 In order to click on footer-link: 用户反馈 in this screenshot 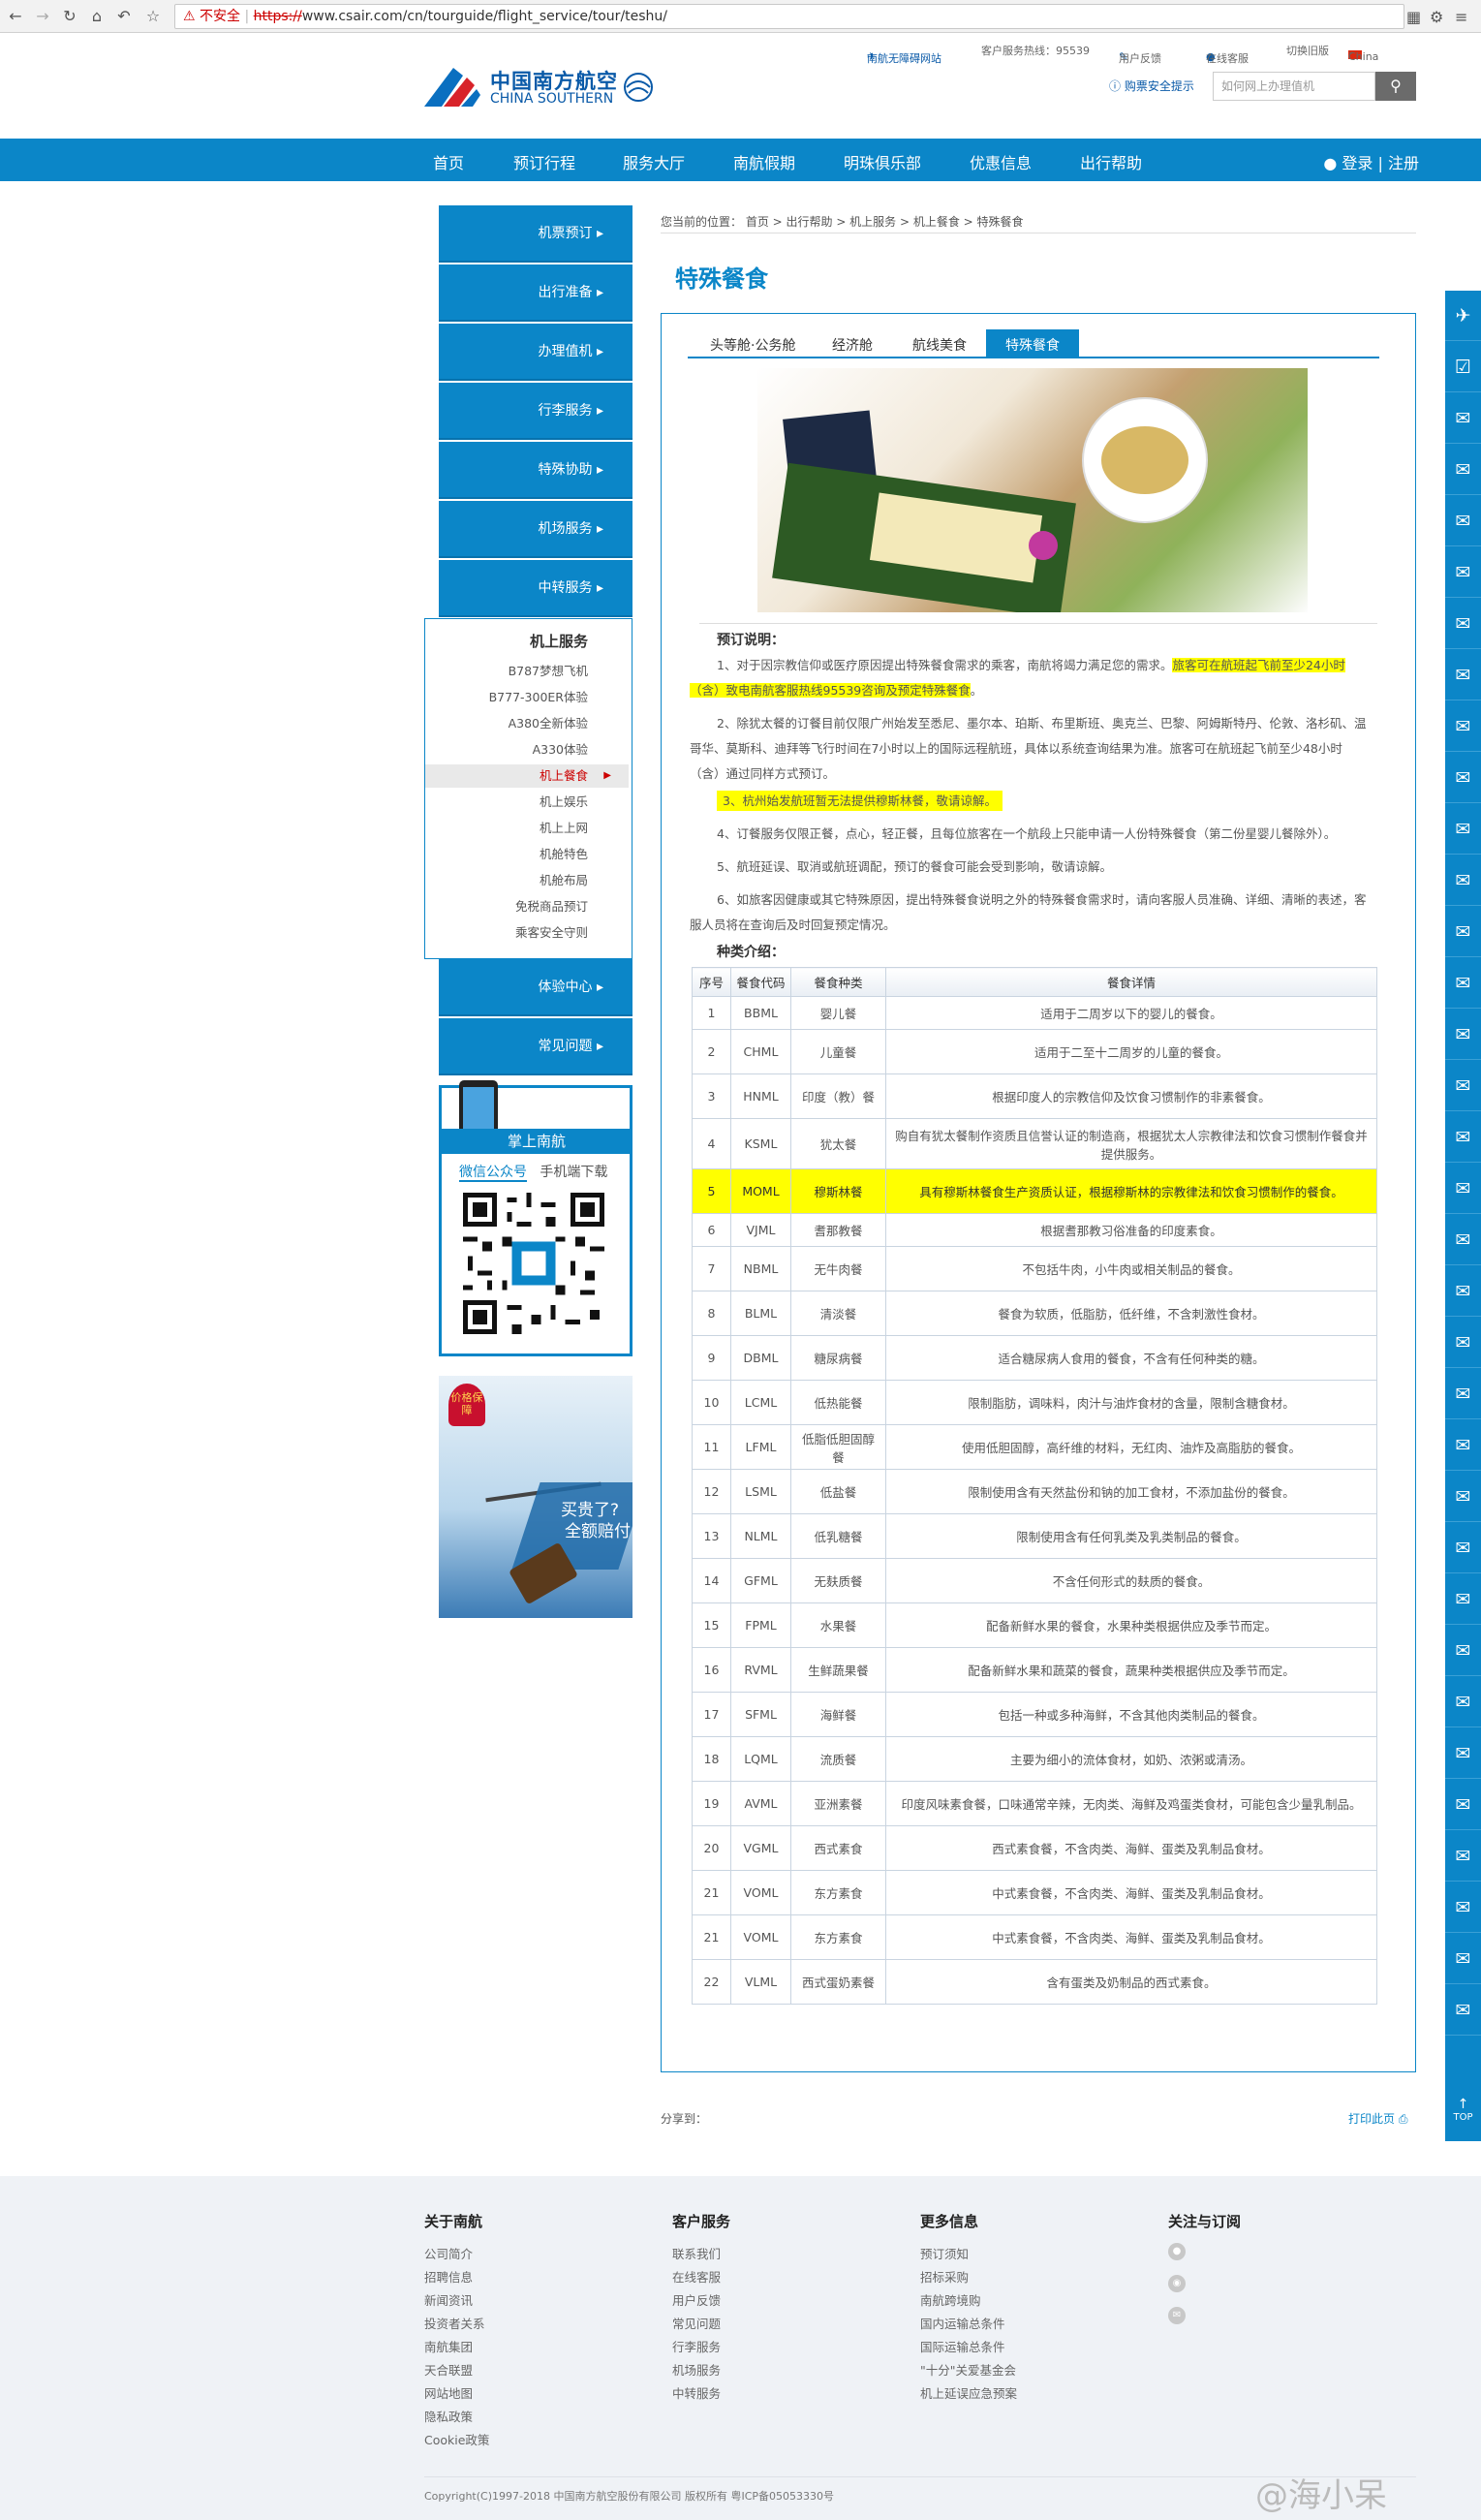, I will do `click(701, 2301)`.